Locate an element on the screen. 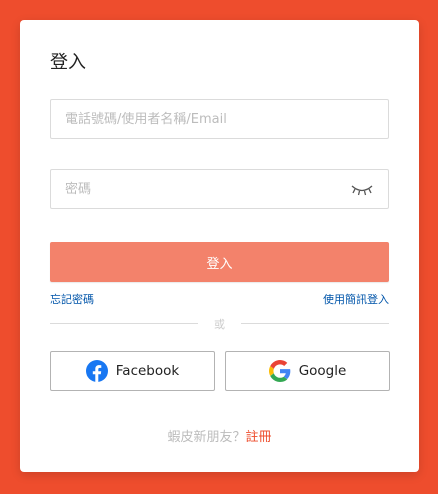  eye-closed-icon is located at coordinates (362, 190).